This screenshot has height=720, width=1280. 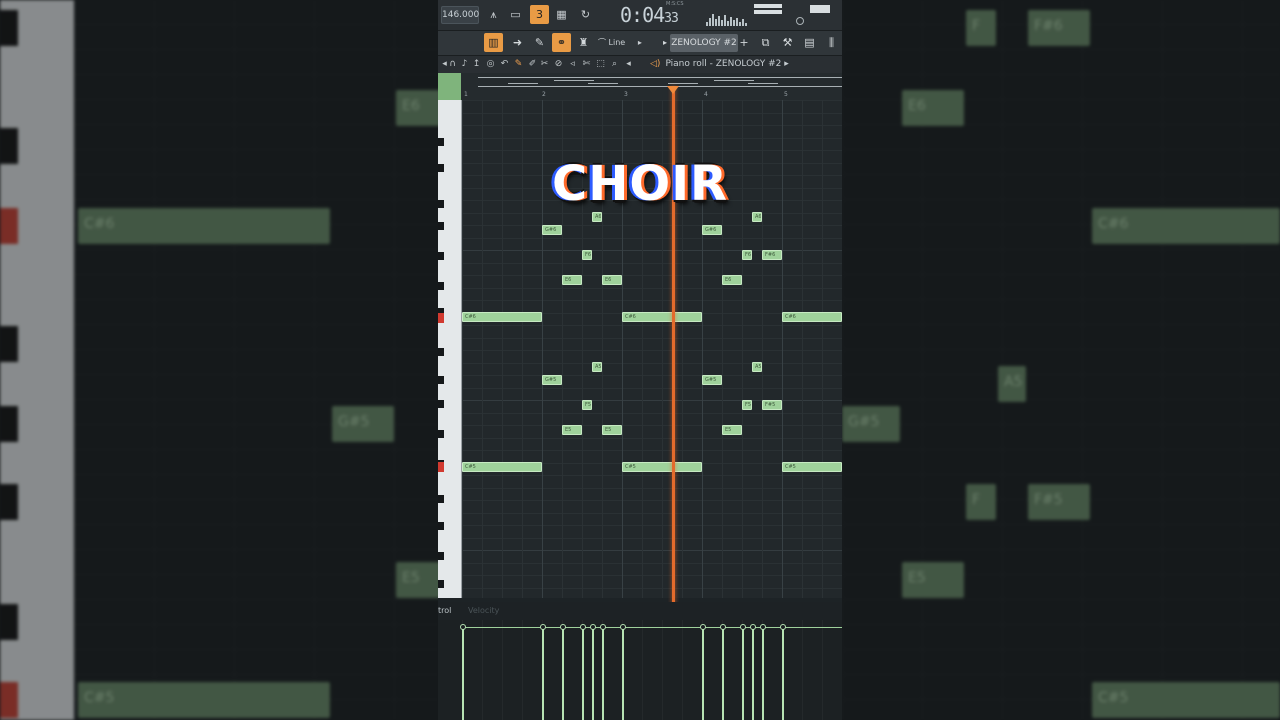 What do you see at coordinates (460, 15) in the screenshot?
I see `tempo-display: 146.000` at bounding box center [460, 15].